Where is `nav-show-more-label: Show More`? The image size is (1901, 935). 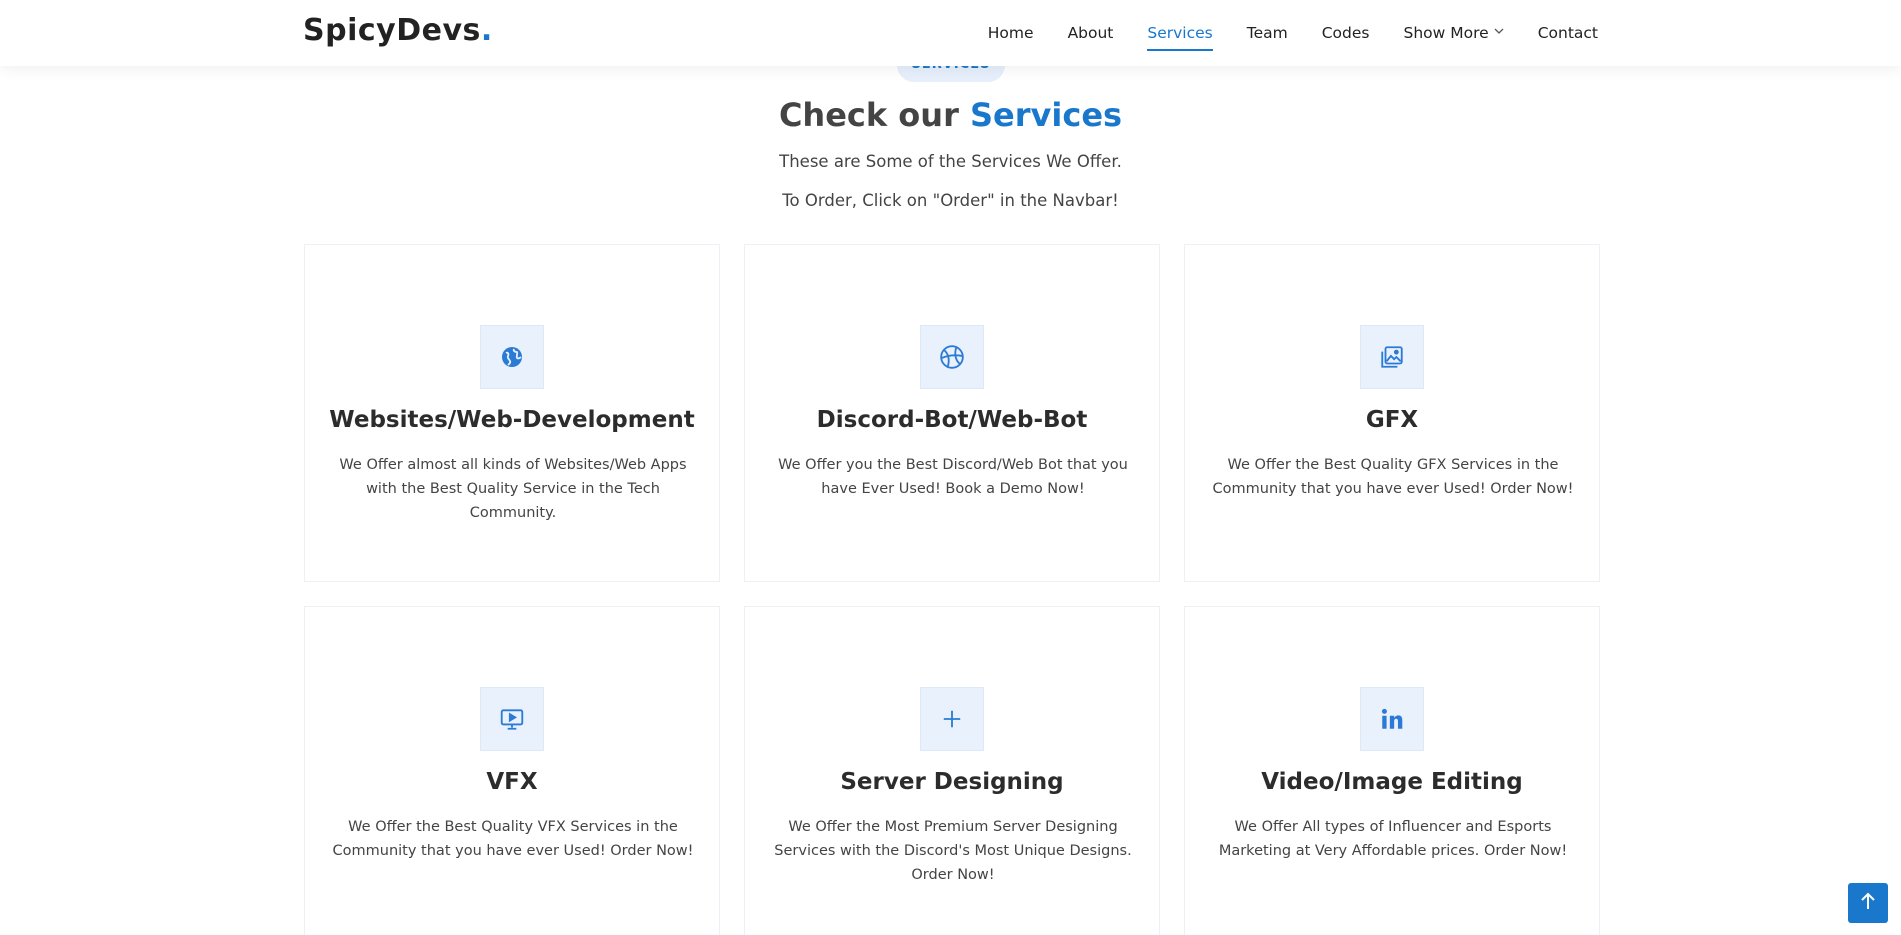
nav-show-more-label: Show More is located at coordinates (1446, 33).